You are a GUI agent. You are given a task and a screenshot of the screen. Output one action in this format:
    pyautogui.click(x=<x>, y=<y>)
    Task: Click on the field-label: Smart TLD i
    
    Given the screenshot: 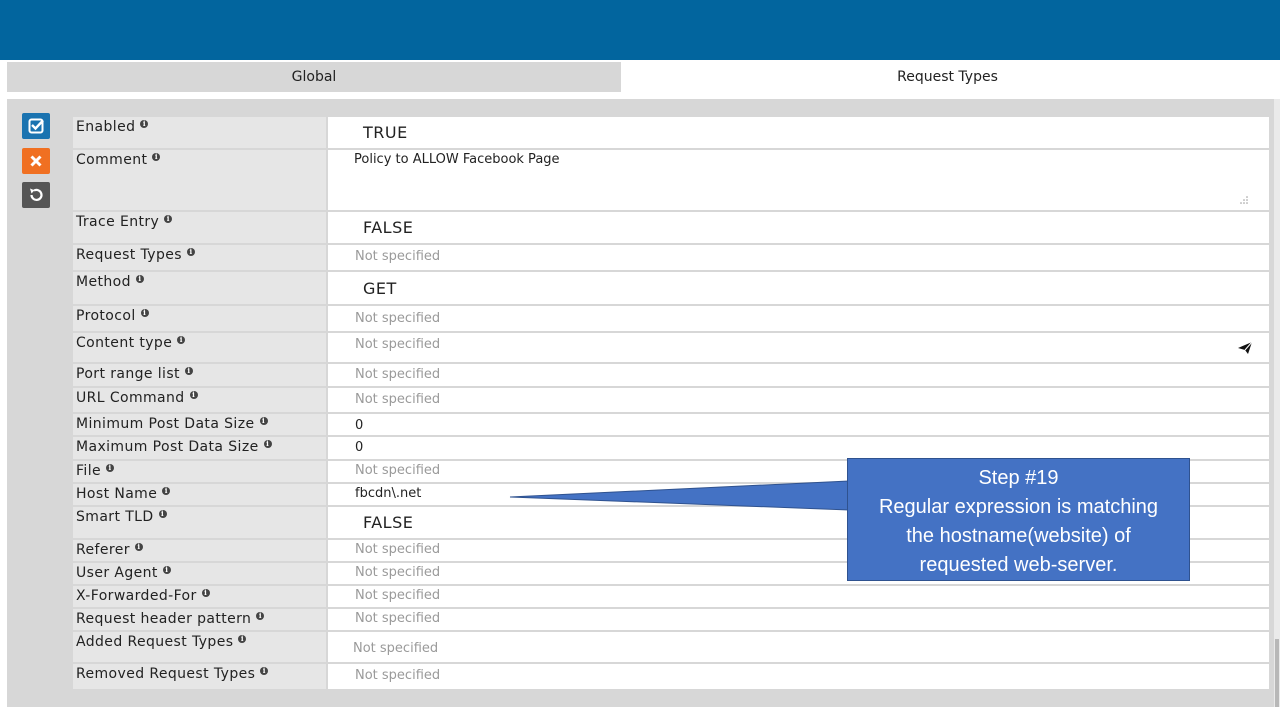 What is the action you would take?
    pyautogui.click(x=199, y=522)
    